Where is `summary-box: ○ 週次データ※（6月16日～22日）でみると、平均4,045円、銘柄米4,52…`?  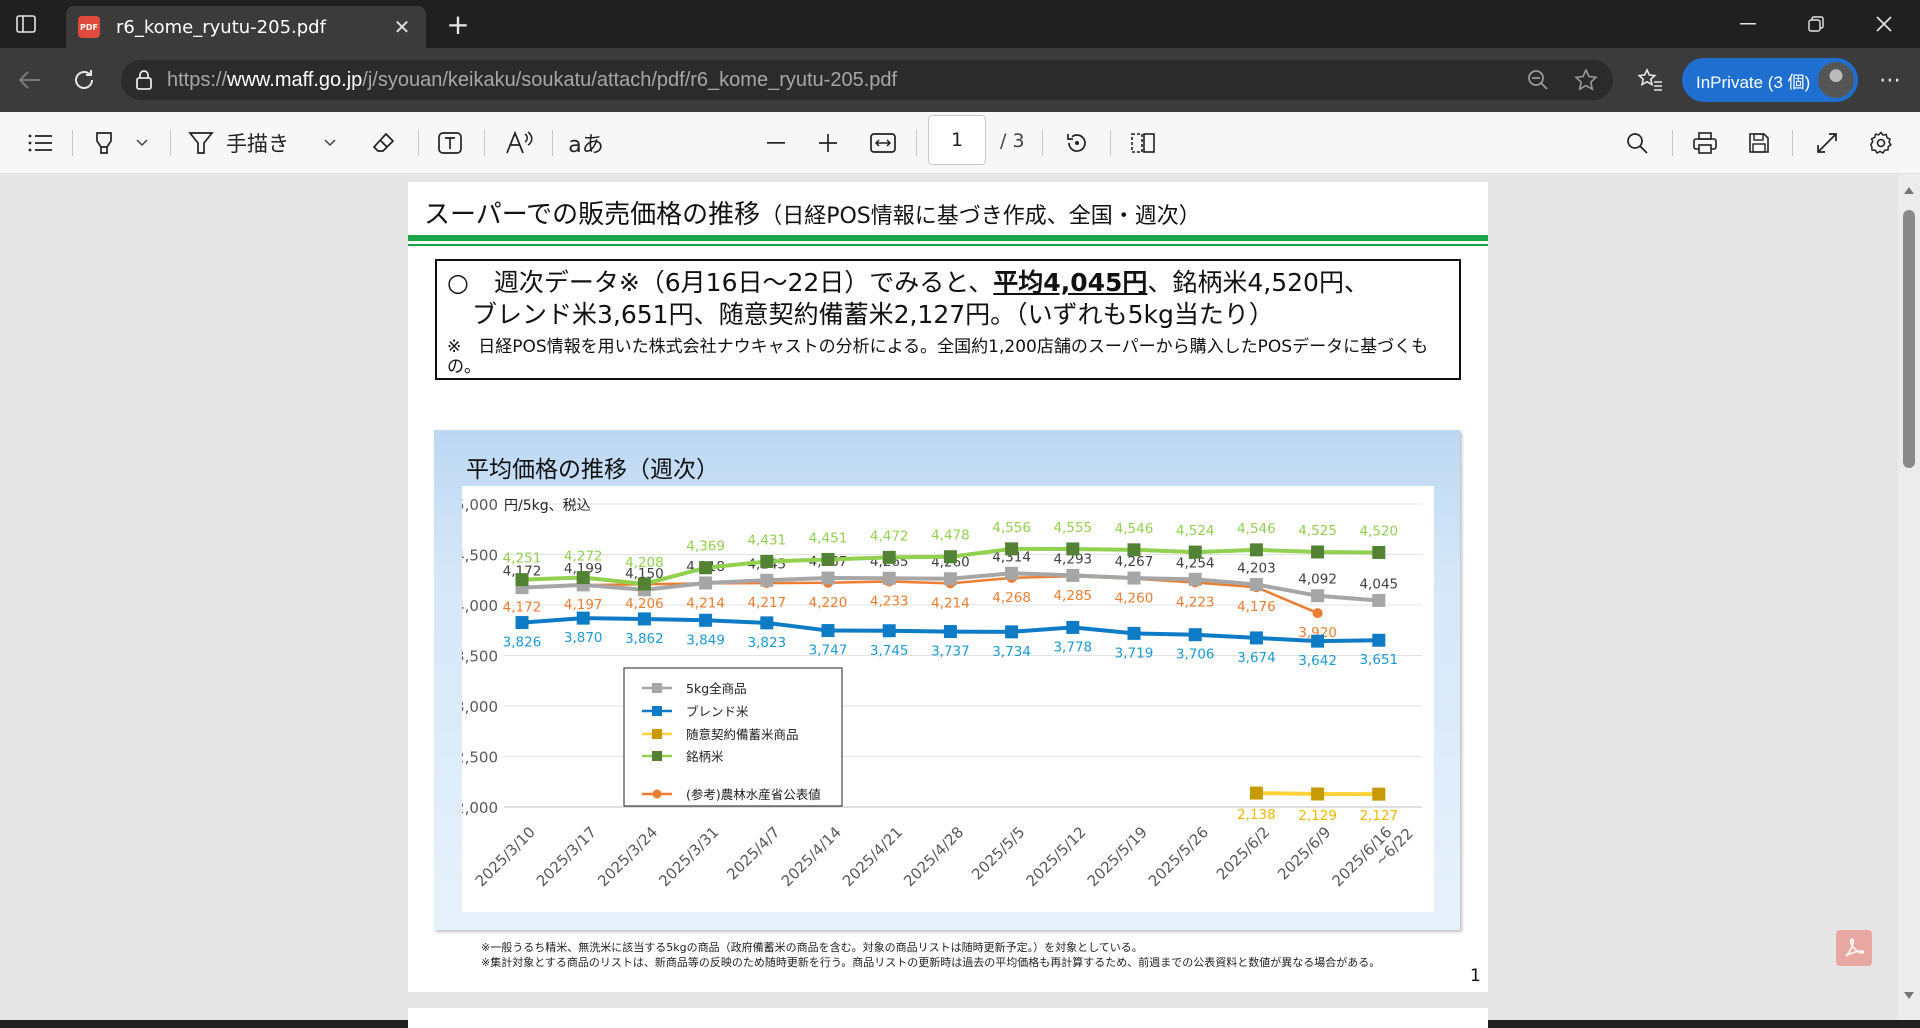
summary-box: ○ 週次データ※（6月16日～22日）でみると、平均4,045円、銘柄米4,52… is located at coordinates (948, 319).